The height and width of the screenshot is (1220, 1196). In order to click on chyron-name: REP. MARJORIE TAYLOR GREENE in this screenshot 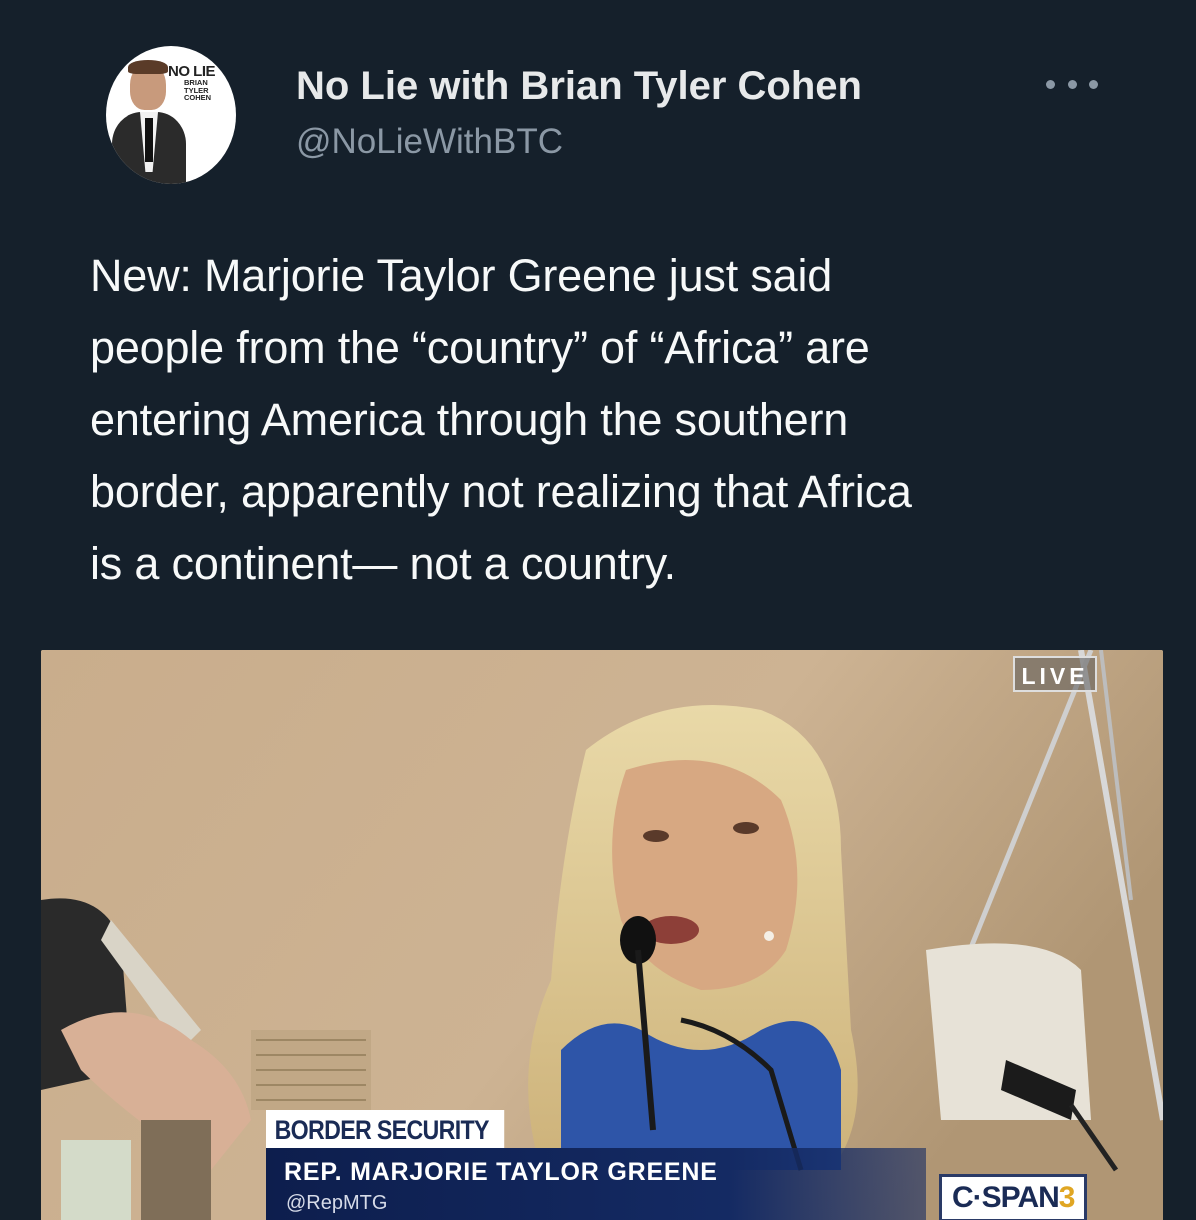, I will do `click(501, 1172)`.